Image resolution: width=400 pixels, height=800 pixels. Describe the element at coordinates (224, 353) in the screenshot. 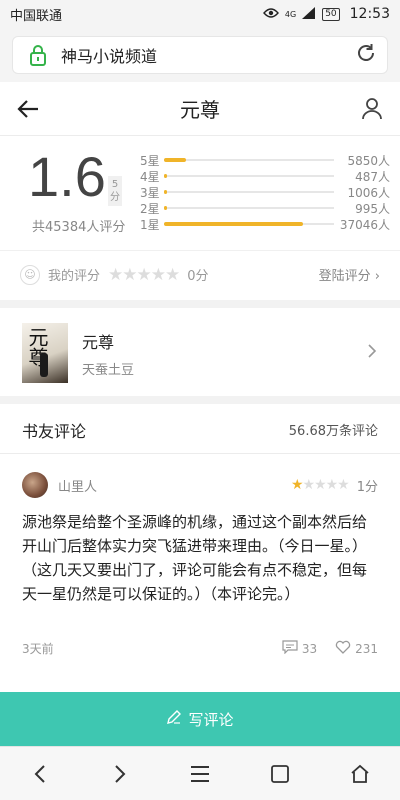

I see `book-info: 元尊 天蚕土豆` at that location.